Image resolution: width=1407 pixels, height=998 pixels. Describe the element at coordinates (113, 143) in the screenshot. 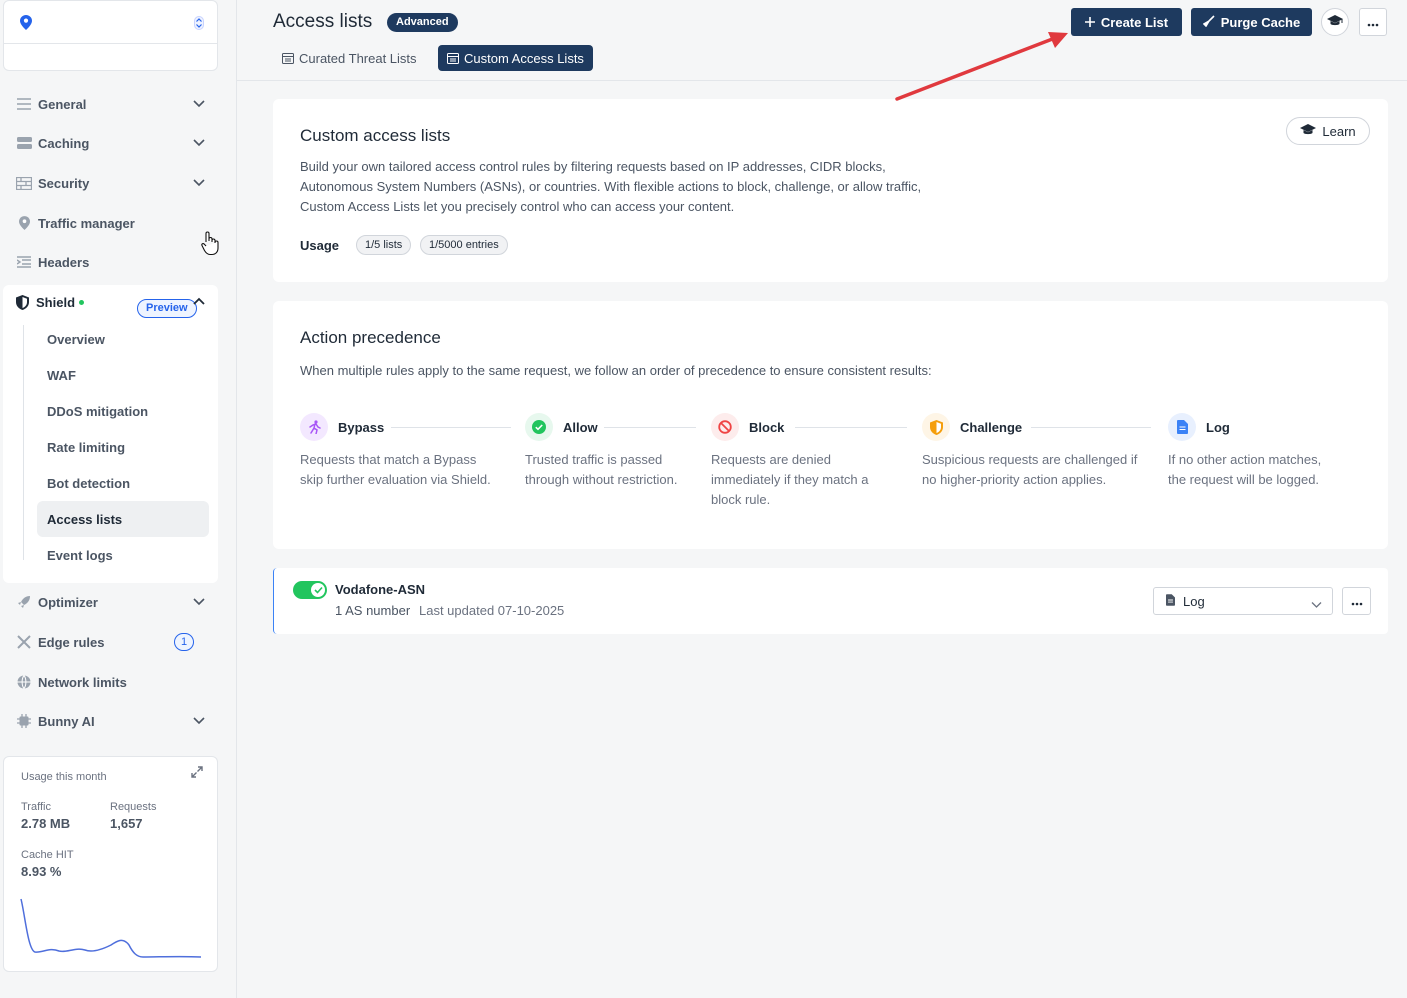

I see `sidebar-item-caching: Caching` at that location.